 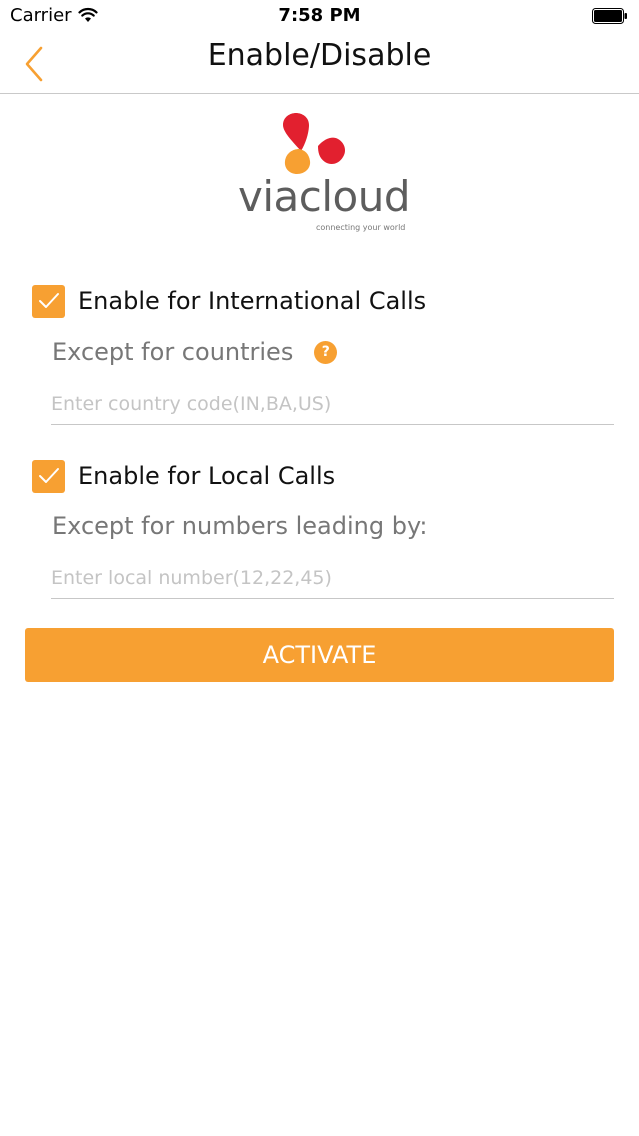 I want to click on page-title: Enable/Disable, so click(x=319, y=55).